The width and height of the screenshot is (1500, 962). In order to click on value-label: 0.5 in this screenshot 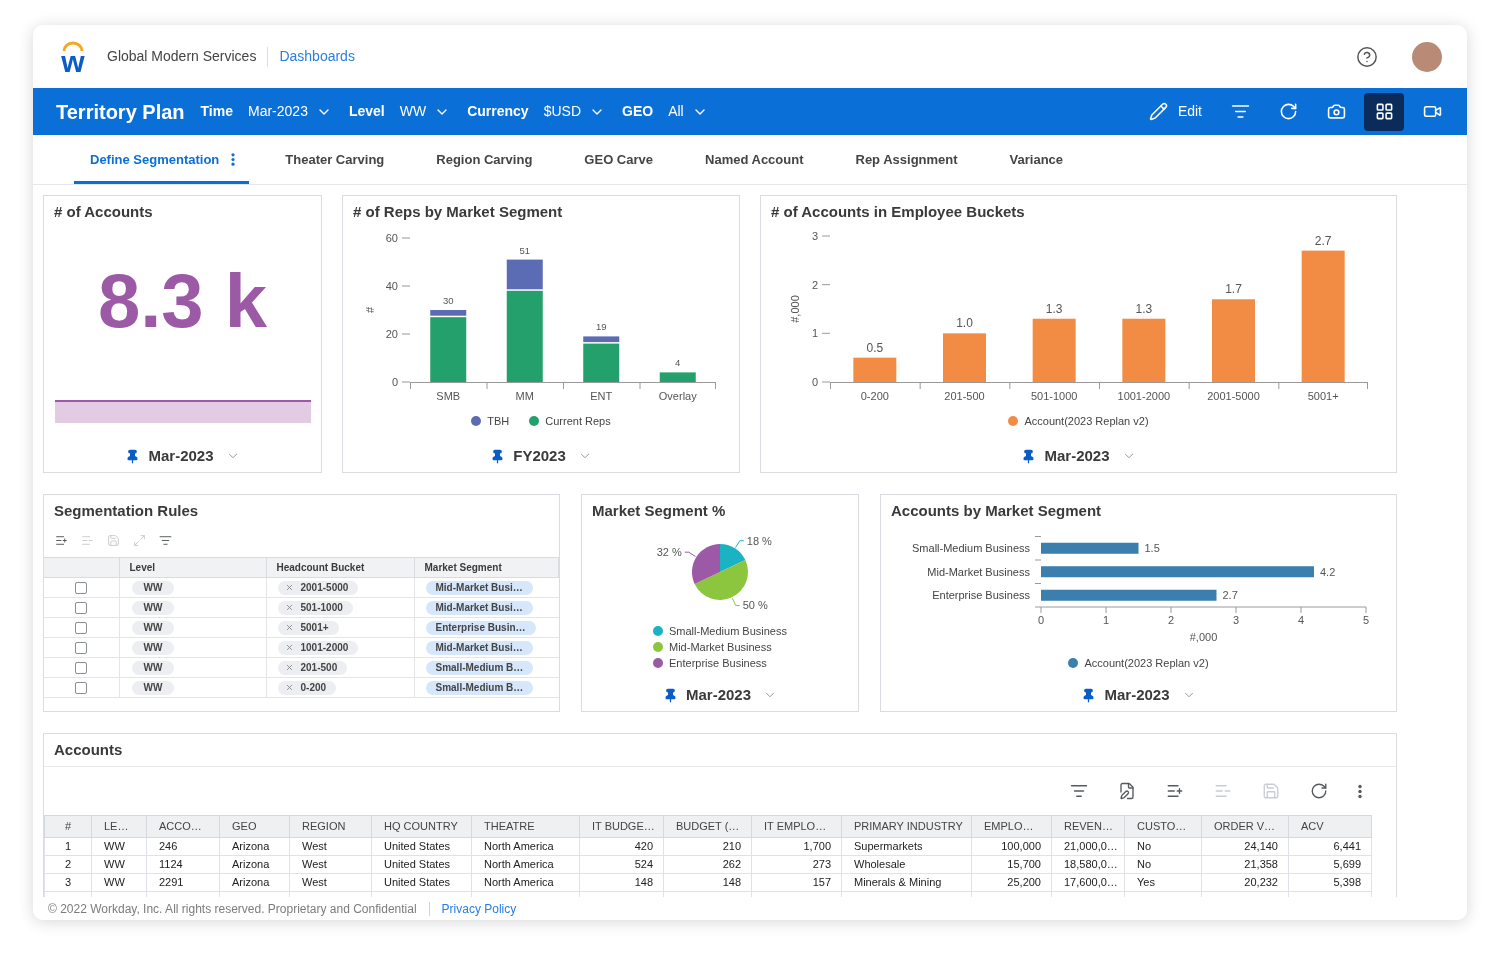, I will do `click(875, 347)`.